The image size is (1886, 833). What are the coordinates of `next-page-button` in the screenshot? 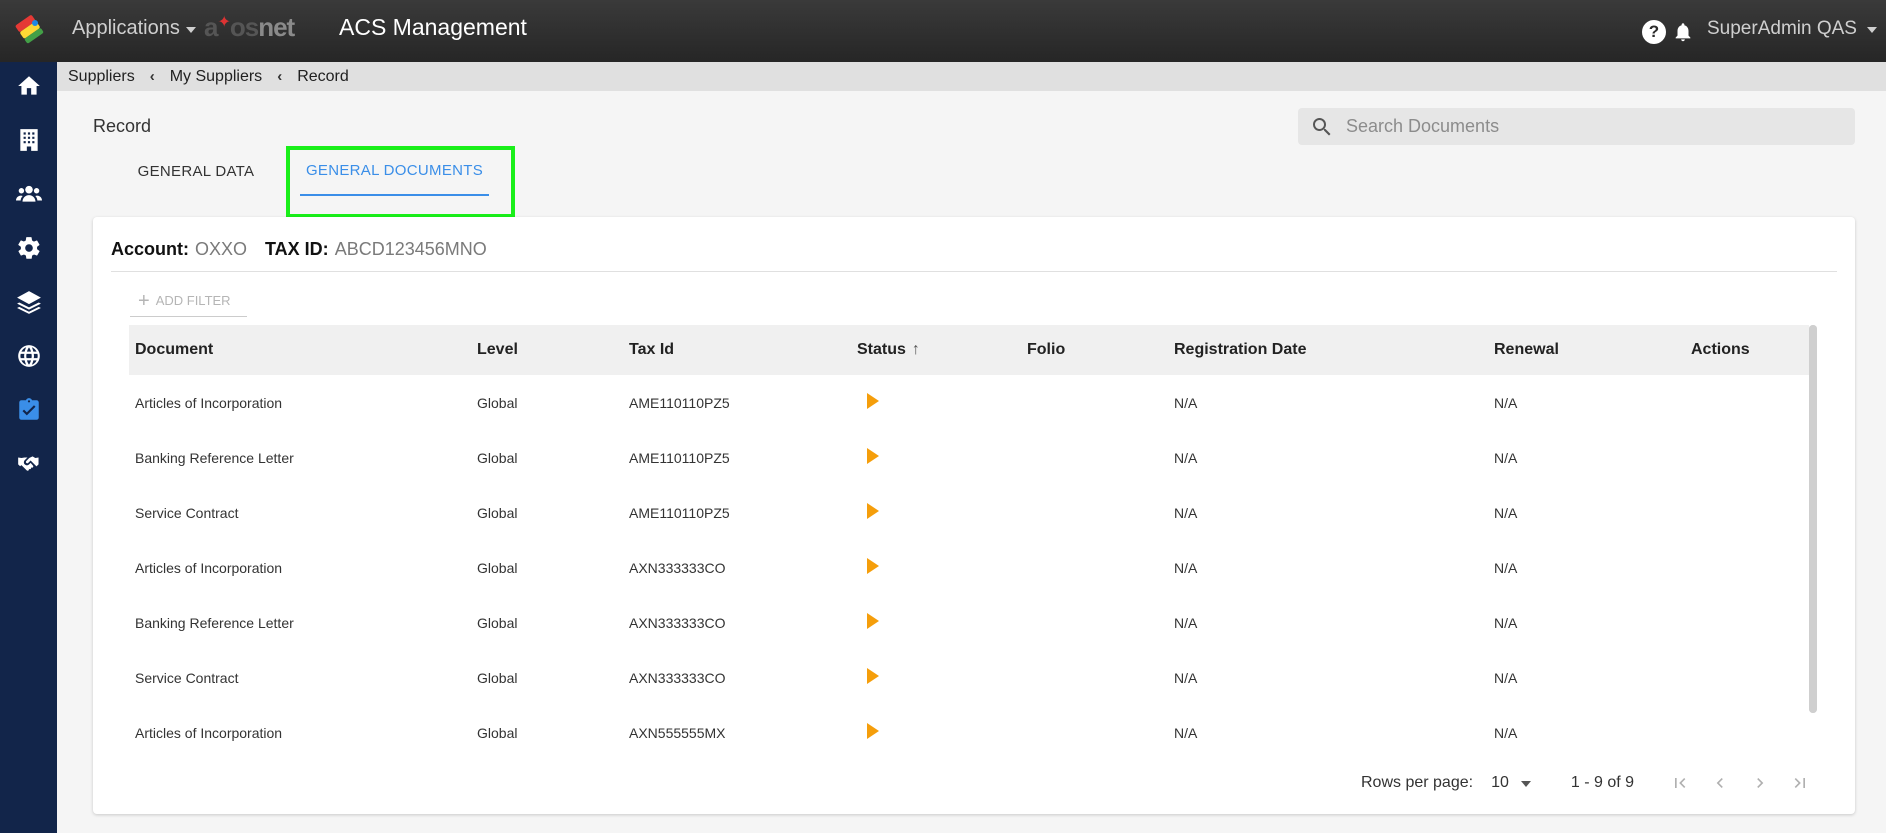 It's located at (1760, 783).